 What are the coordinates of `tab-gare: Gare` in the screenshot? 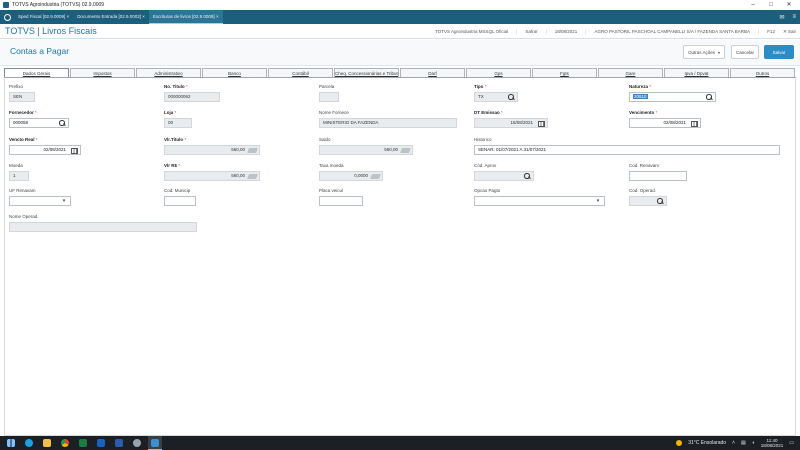 It's located at (630, 72).